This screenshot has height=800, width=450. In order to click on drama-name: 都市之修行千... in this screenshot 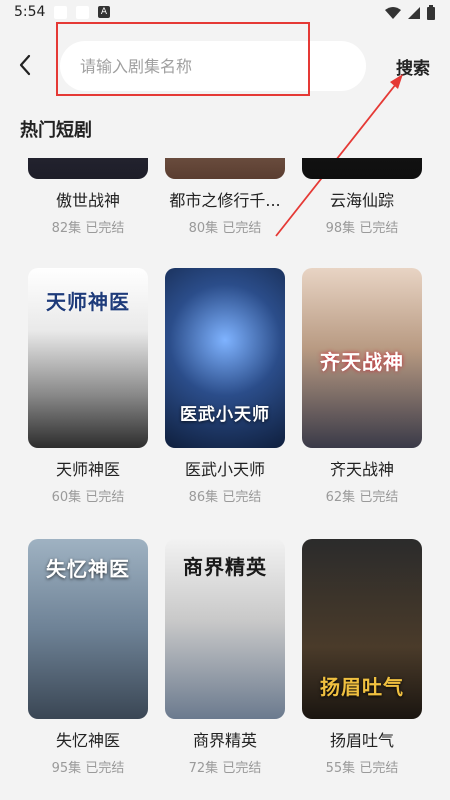, I will do `click(225, 200)`.